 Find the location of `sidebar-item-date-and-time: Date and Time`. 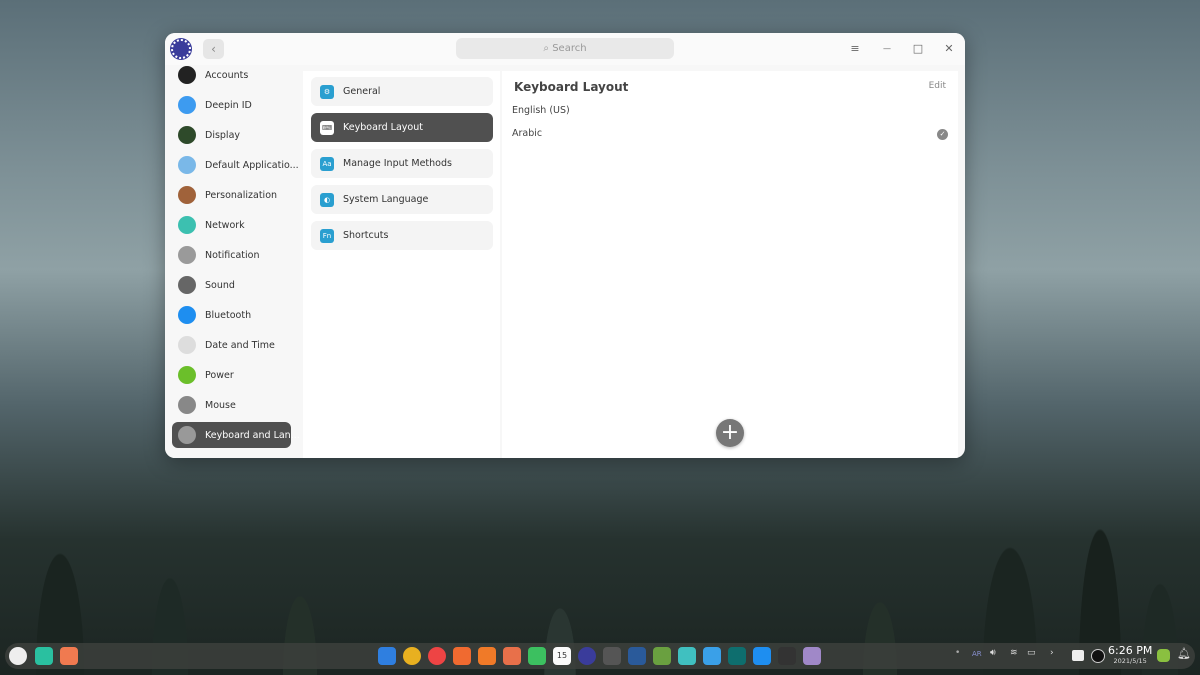

sidebar-item-date-and-time: Date and Time is located at coordinates (231, 345).